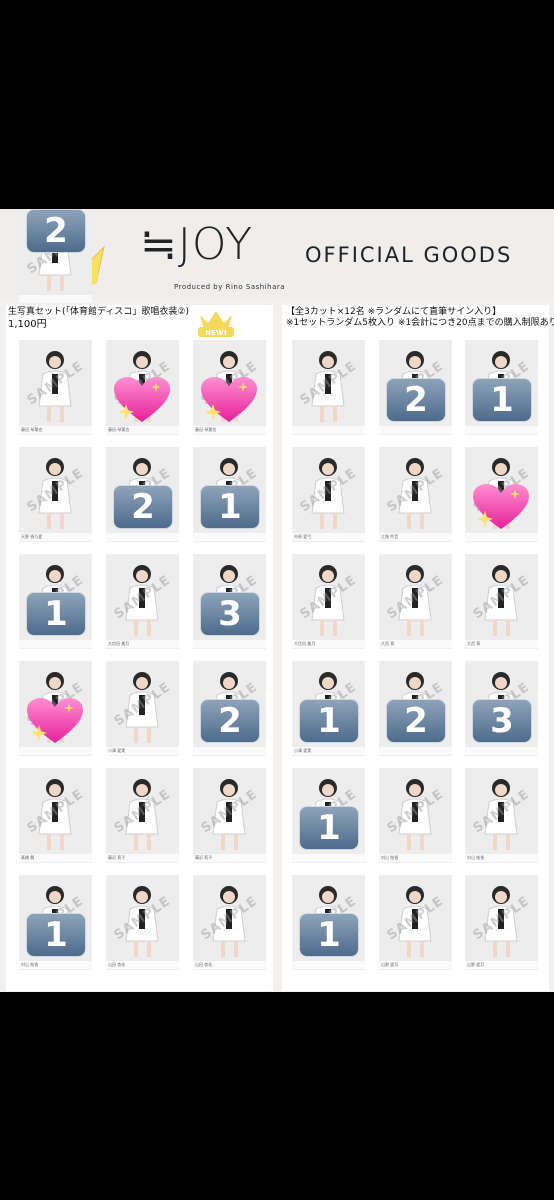  I want to click on member-name-caption: 髙橋 舞, so click(28, 857).